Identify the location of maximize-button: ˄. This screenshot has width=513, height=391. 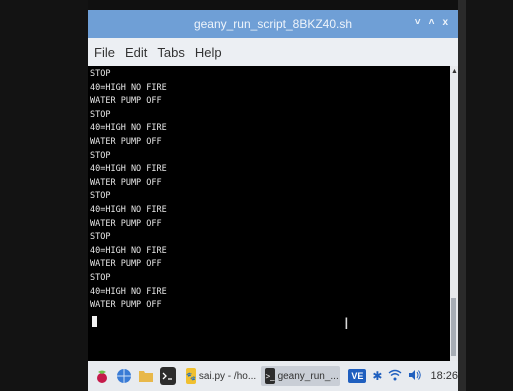
(432, 23).